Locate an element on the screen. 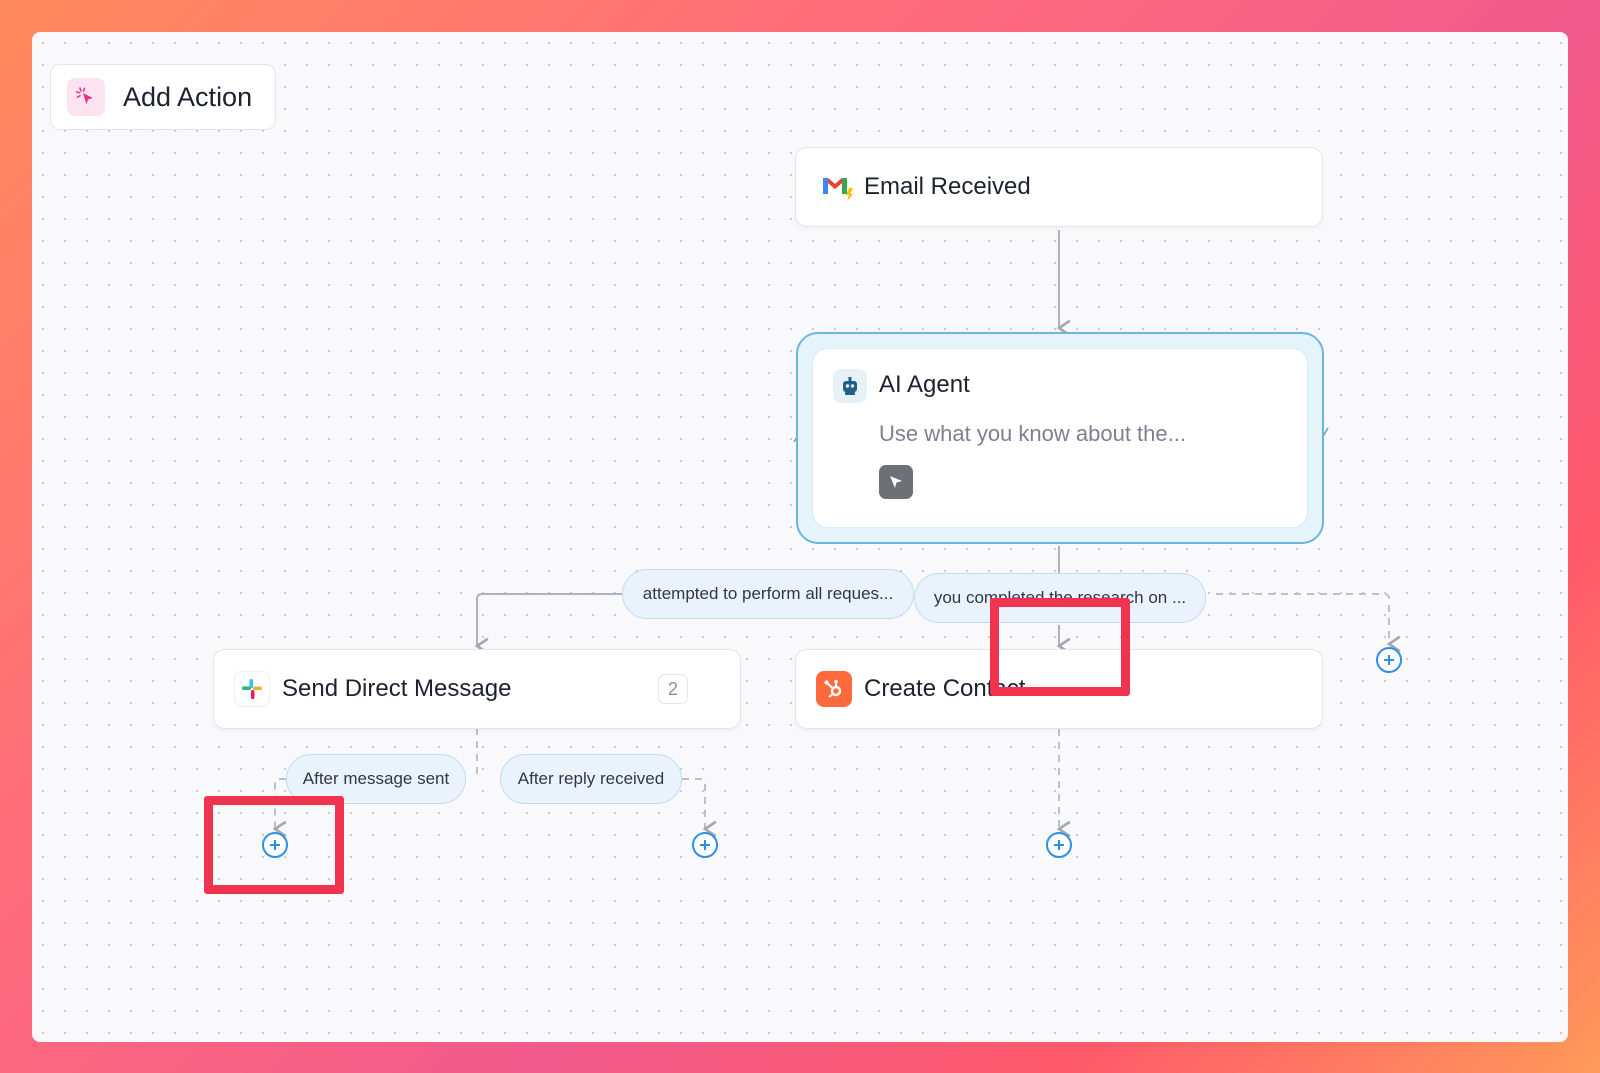 This screenshot has width=1600, height=1073. step-count-badge: 2 is located at coordinates (673, 689).